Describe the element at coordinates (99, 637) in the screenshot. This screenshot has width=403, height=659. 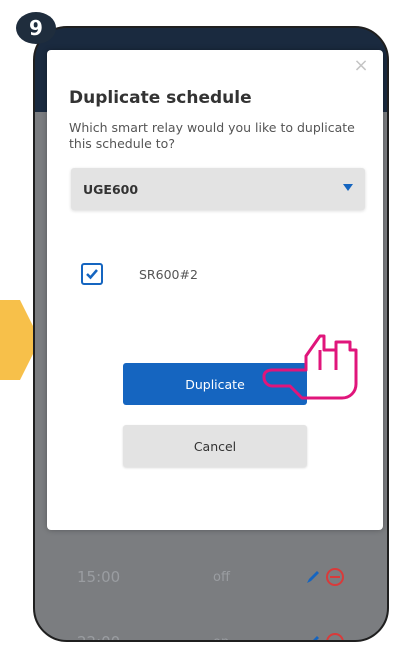
I see `schedule-time: 22:00` at that location.